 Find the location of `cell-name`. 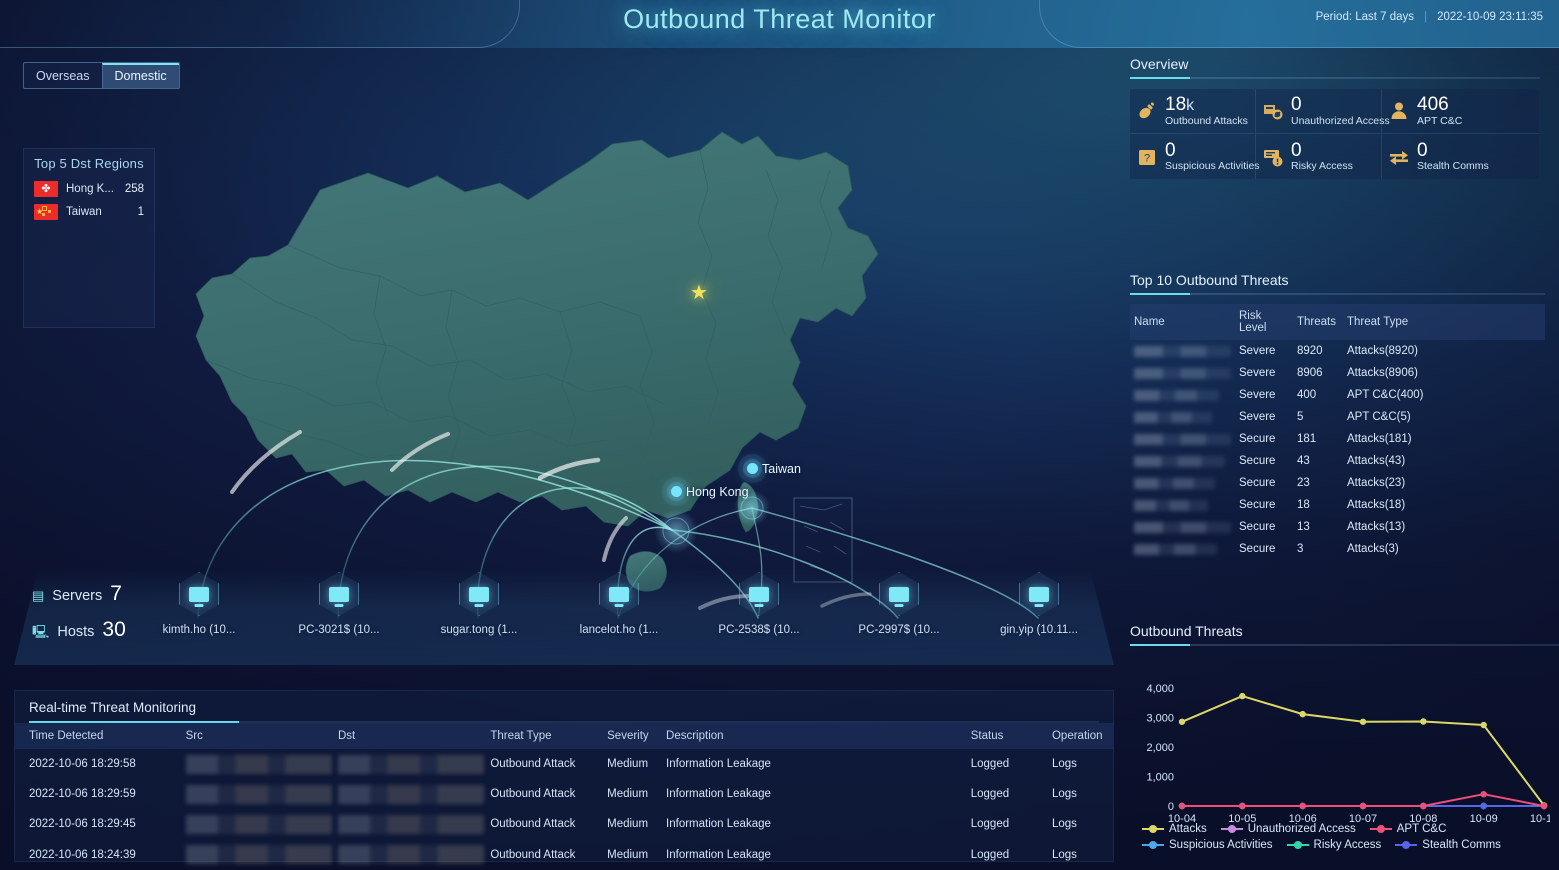

cell-name is located at coordinates (1182, 439).